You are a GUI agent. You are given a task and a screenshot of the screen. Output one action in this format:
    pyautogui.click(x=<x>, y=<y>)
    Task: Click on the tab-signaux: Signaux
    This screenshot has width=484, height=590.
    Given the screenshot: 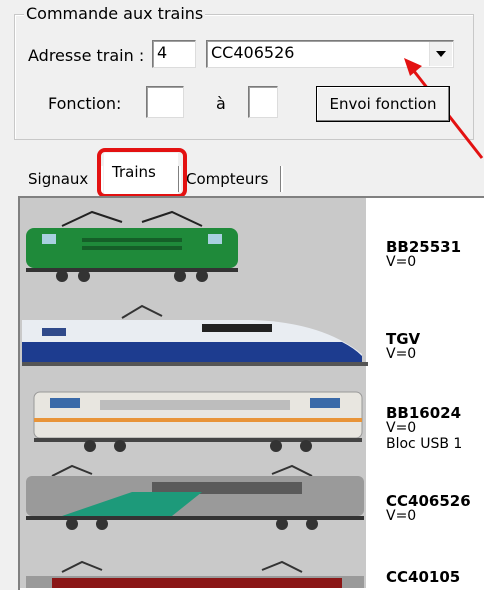 What is the action you would take?
    pyautogui.click(x=58, y=180)
    